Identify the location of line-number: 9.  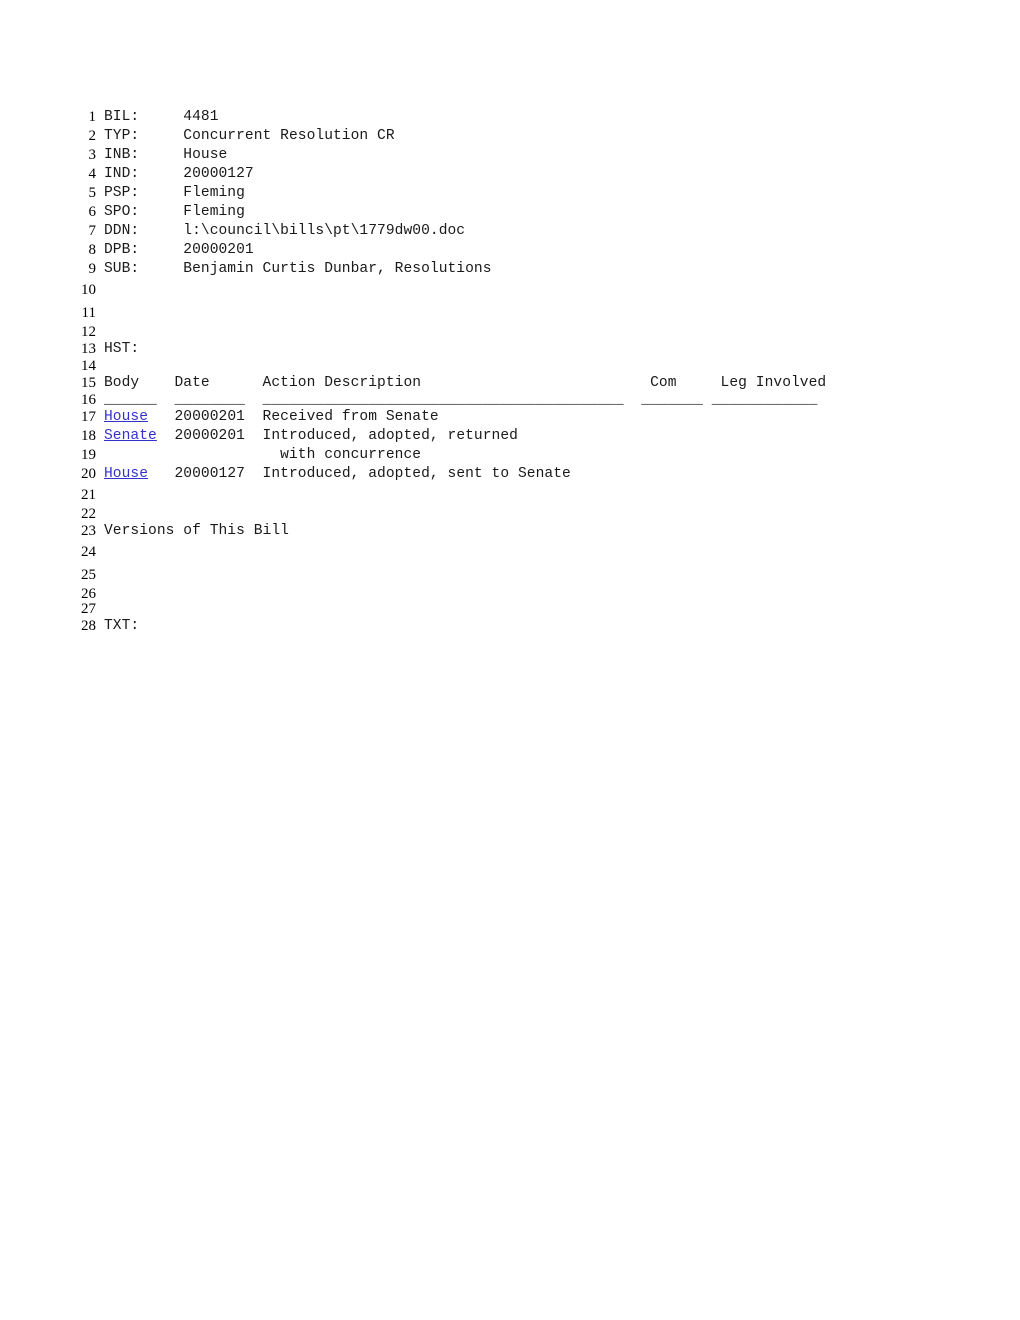
(92, 269).